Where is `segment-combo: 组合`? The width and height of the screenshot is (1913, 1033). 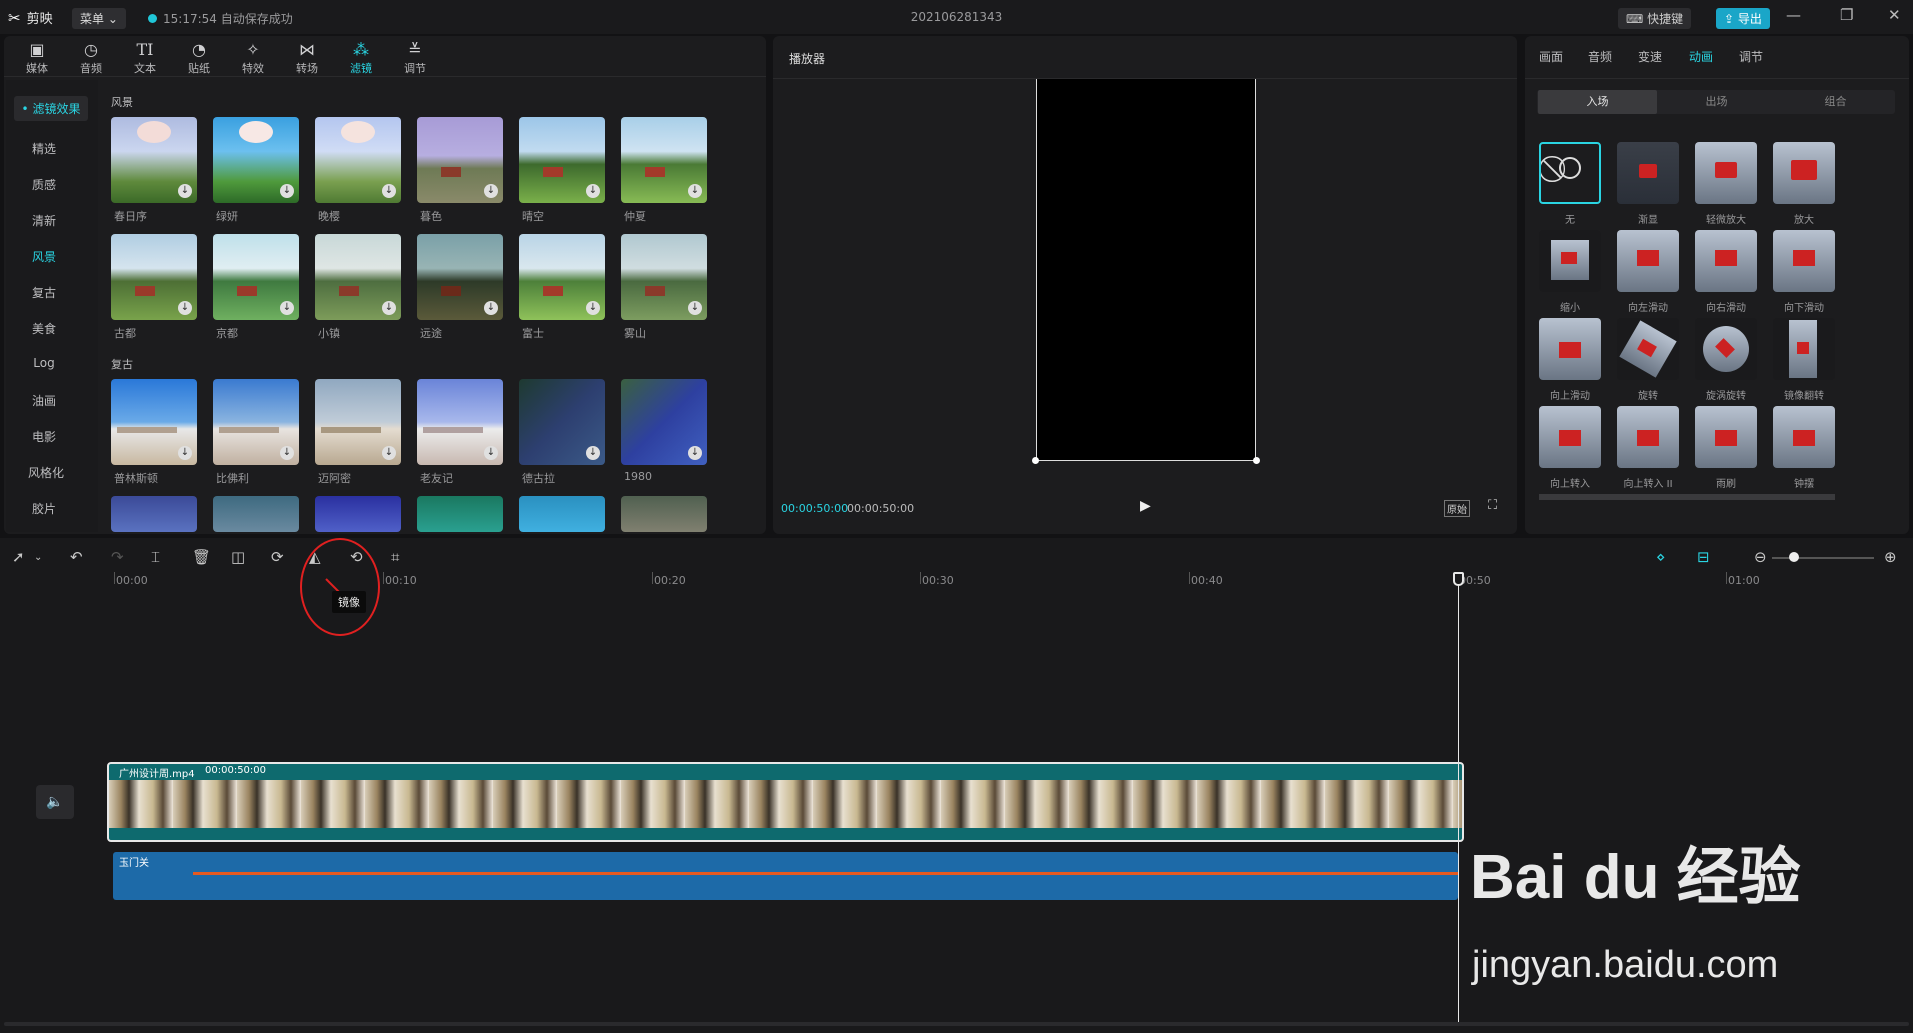 segment-combo: 组合 is located at coordinates (1835, 102).